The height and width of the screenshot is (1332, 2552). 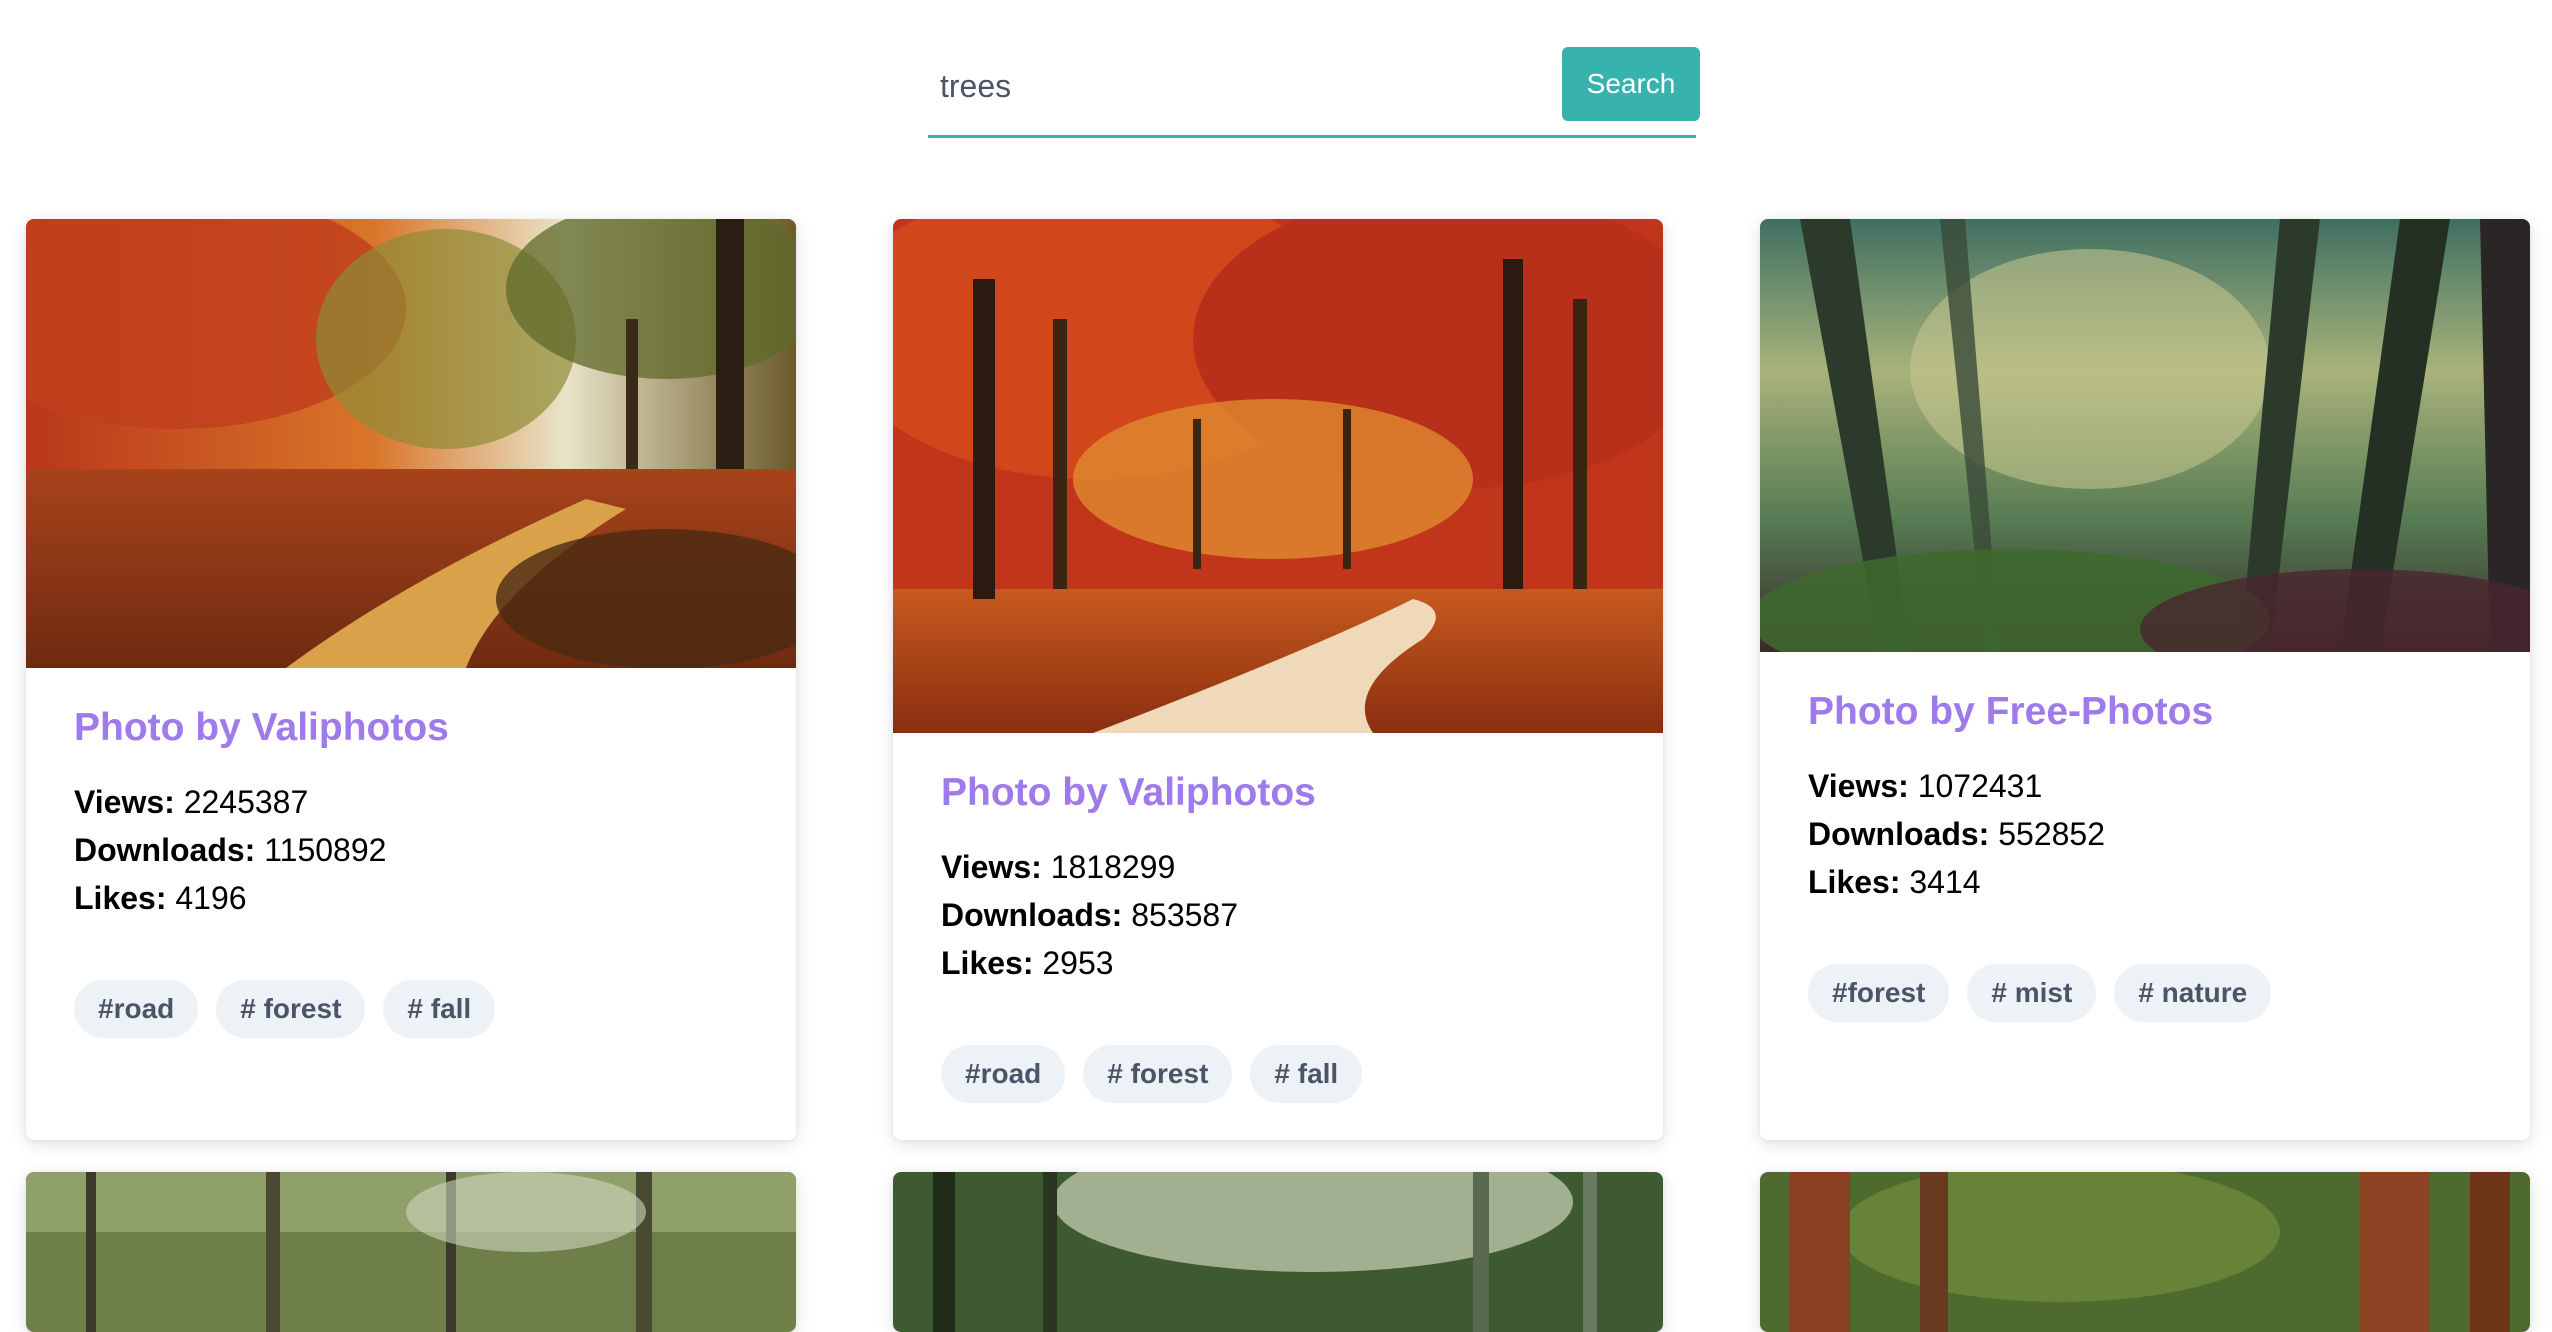 I want to click on tag-list: #forest # mist # nature, so click(x=2145, y=993).